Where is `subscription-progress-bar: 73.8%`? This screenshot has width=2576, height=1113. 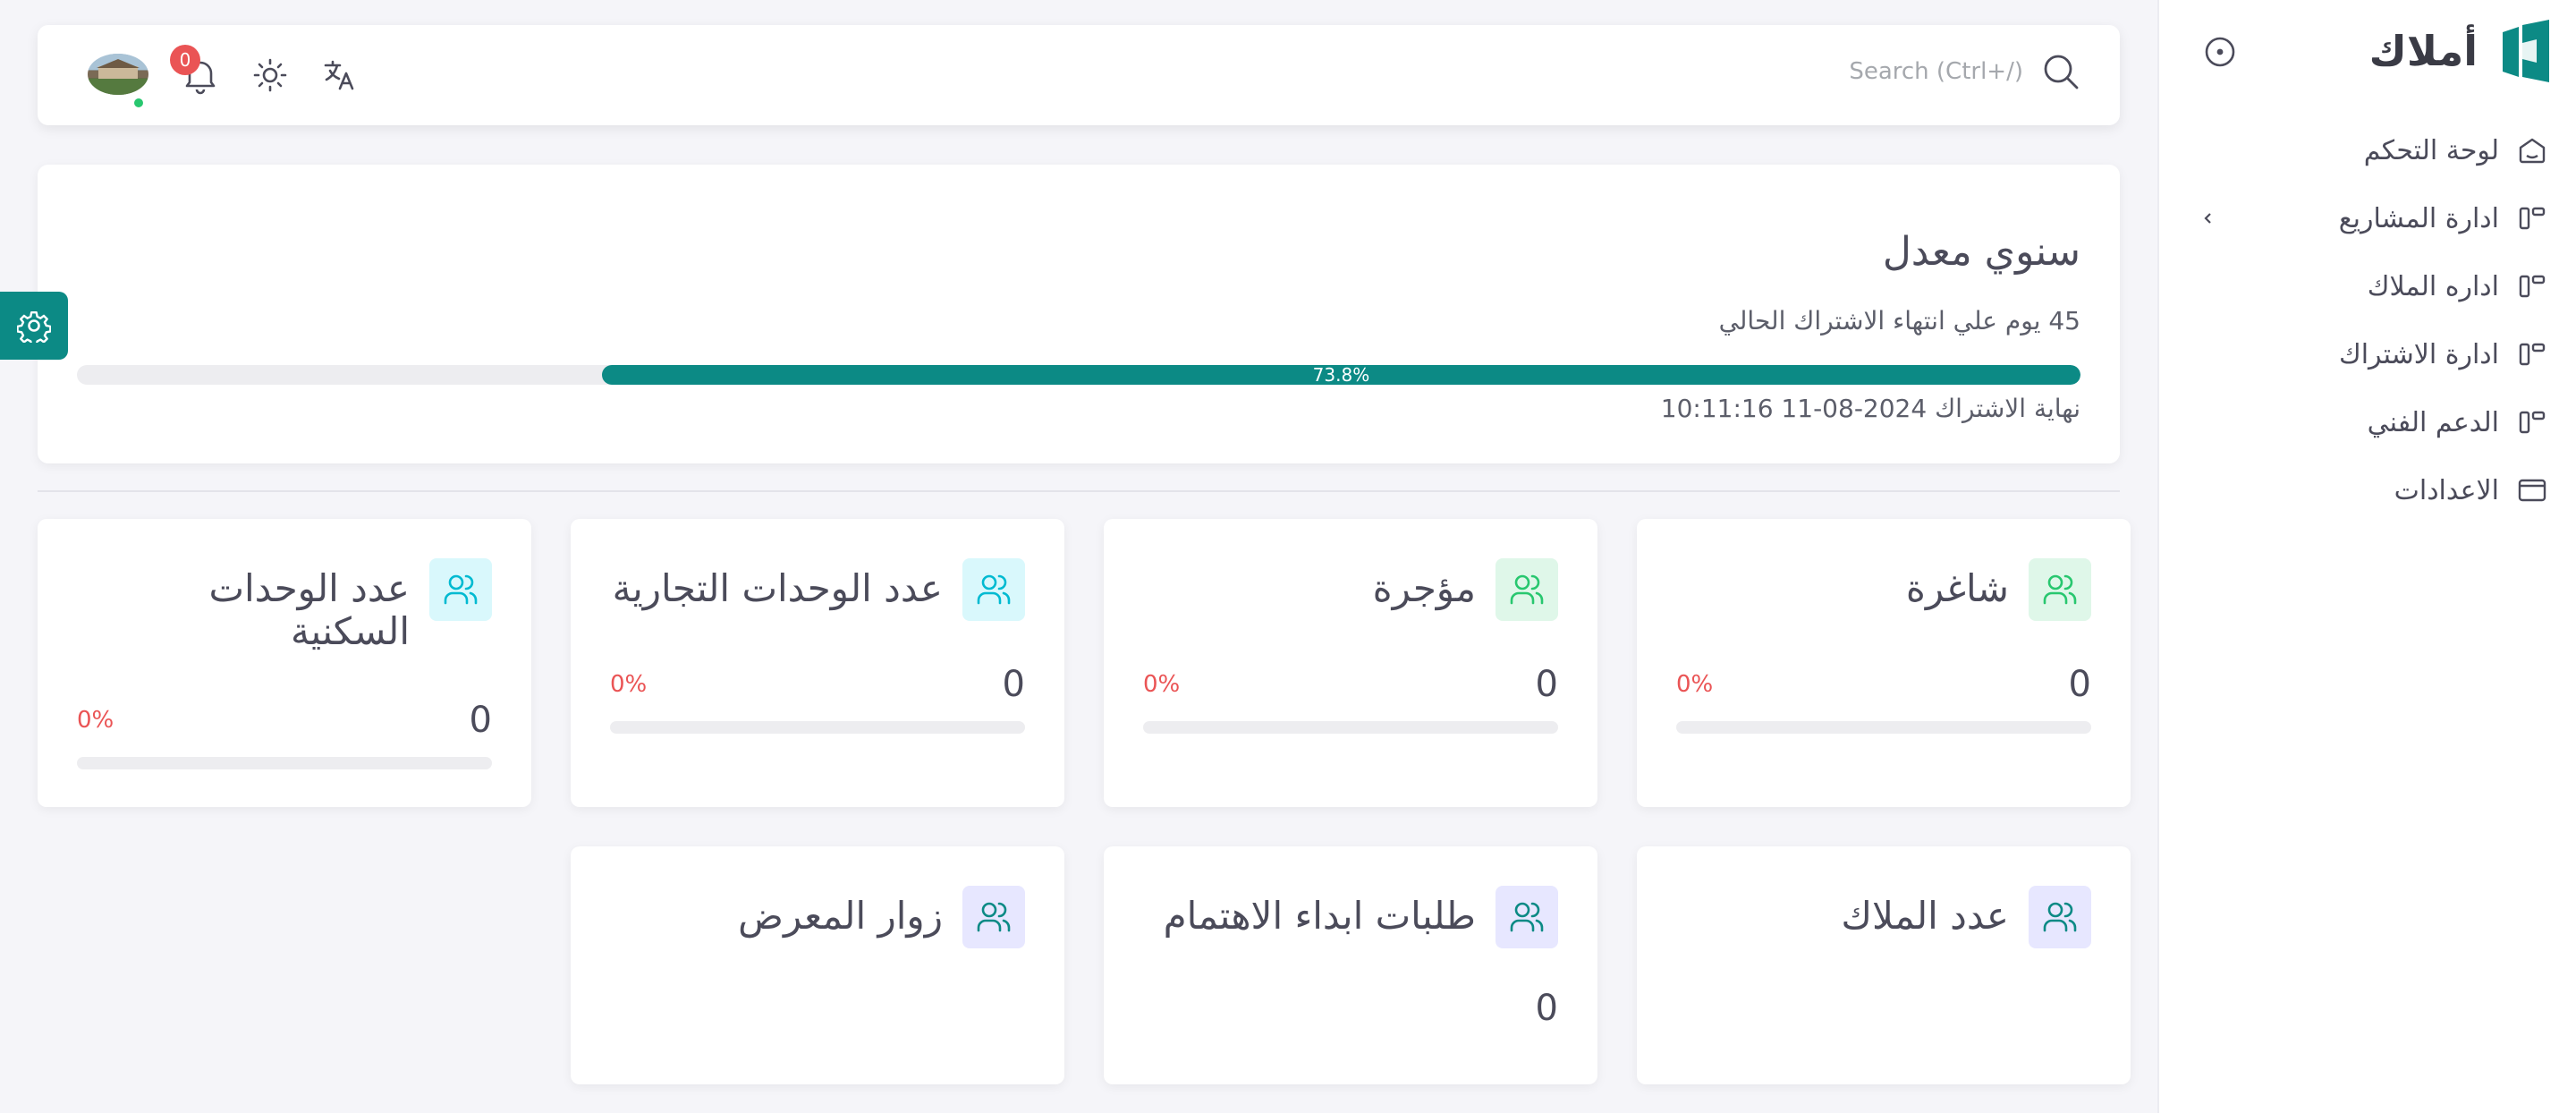 subscription-progress-bar: 73.8% is located at coordinates (1078, 375).